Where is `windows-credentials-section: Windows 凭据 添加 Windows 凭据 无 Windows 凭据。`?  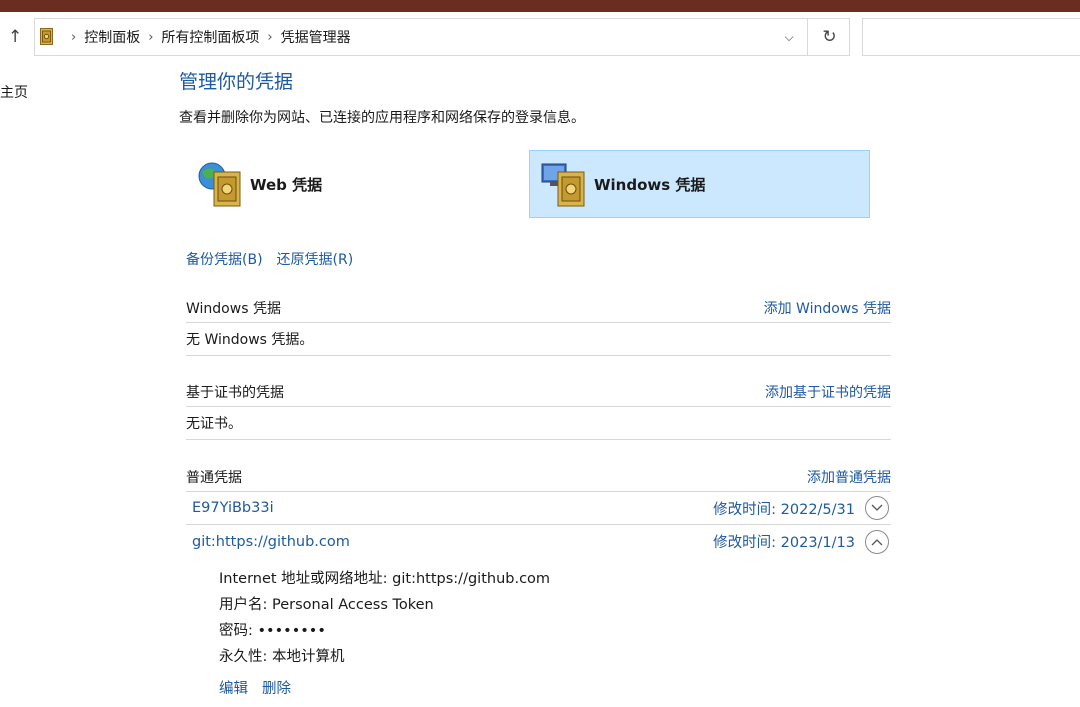
windows-credentials-section: Windows 凭据 添加 Windows 凭据 无 Windows 凭据。 is located at coordinates (538, 324).